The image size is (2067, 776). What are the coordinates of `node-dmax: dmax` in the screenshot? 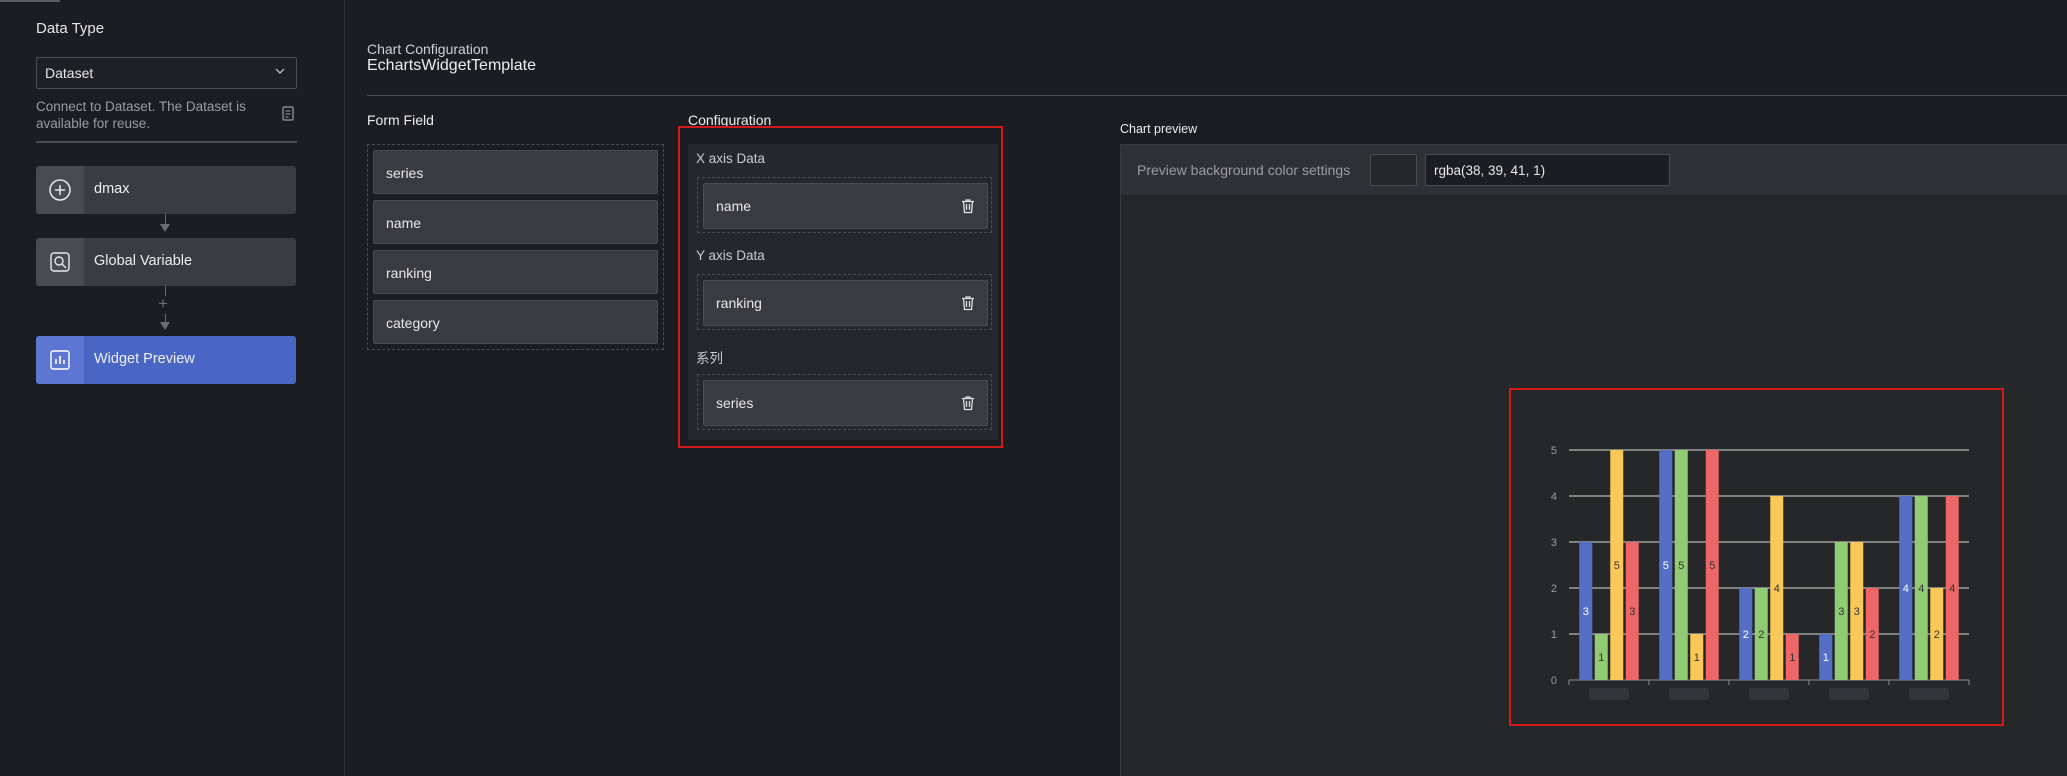 It's located at (166, 190).